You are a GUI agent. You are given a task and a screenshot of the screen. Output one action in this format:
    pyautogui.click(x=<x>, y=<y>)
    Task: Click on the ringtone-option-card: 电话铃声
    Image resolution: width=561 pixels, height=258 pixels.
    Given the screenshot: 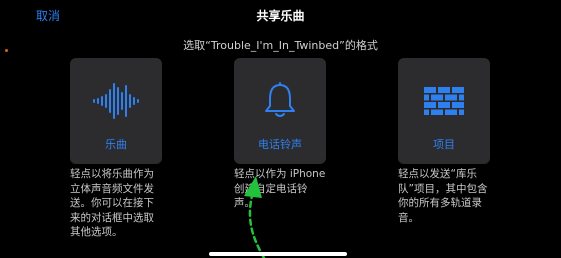 What is the action you would take?
    pyautogui.click(x=280, y=111)
    